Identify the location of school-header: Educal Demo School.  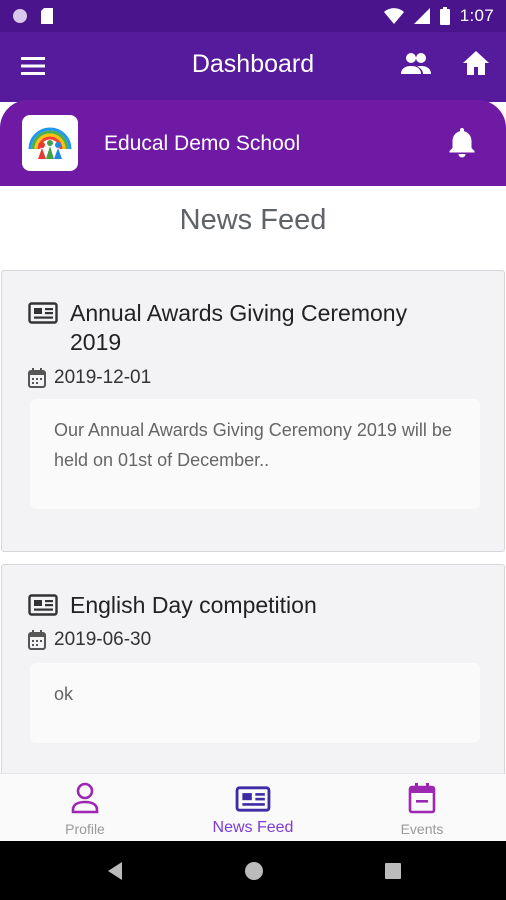
(253, 143).